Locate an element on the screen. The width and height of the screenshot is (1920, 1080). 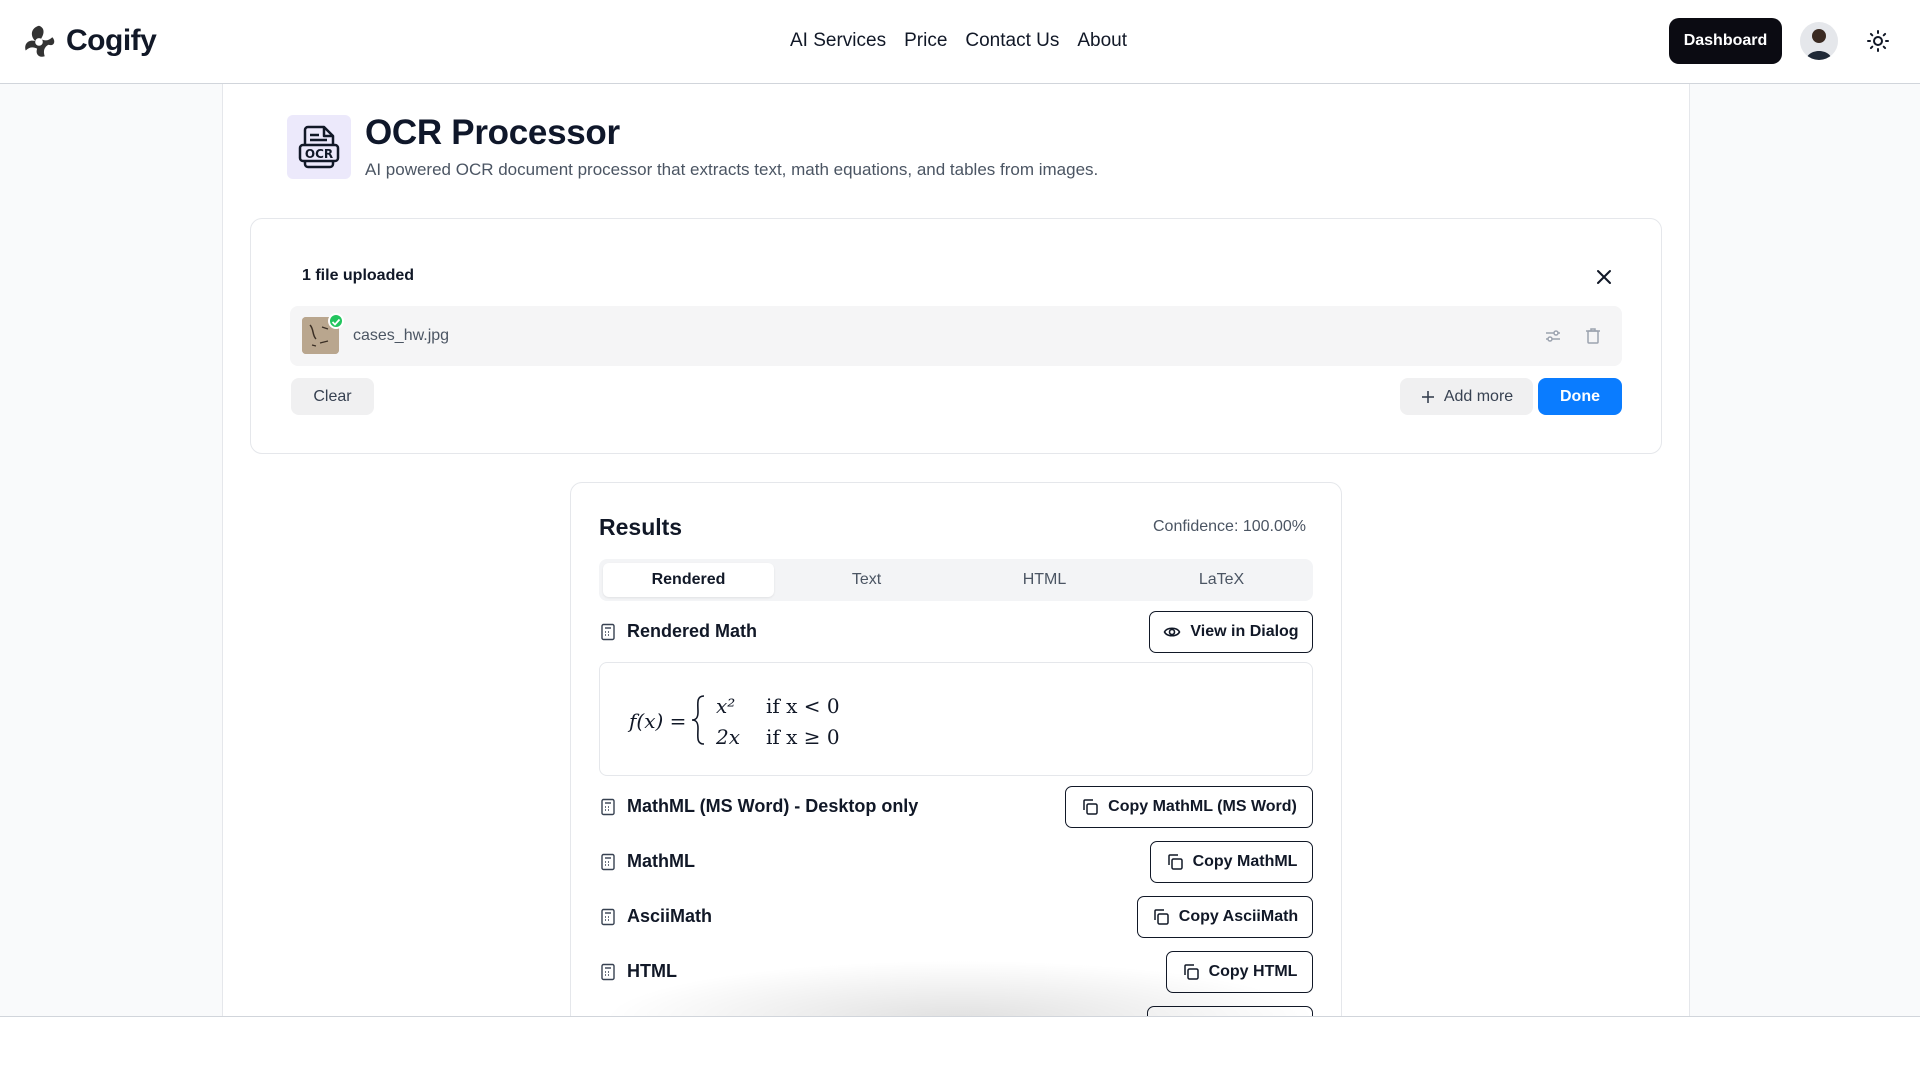
mathml-word-label: MathML (MS Word) - Desktop only is located at coordinates (773, 806).